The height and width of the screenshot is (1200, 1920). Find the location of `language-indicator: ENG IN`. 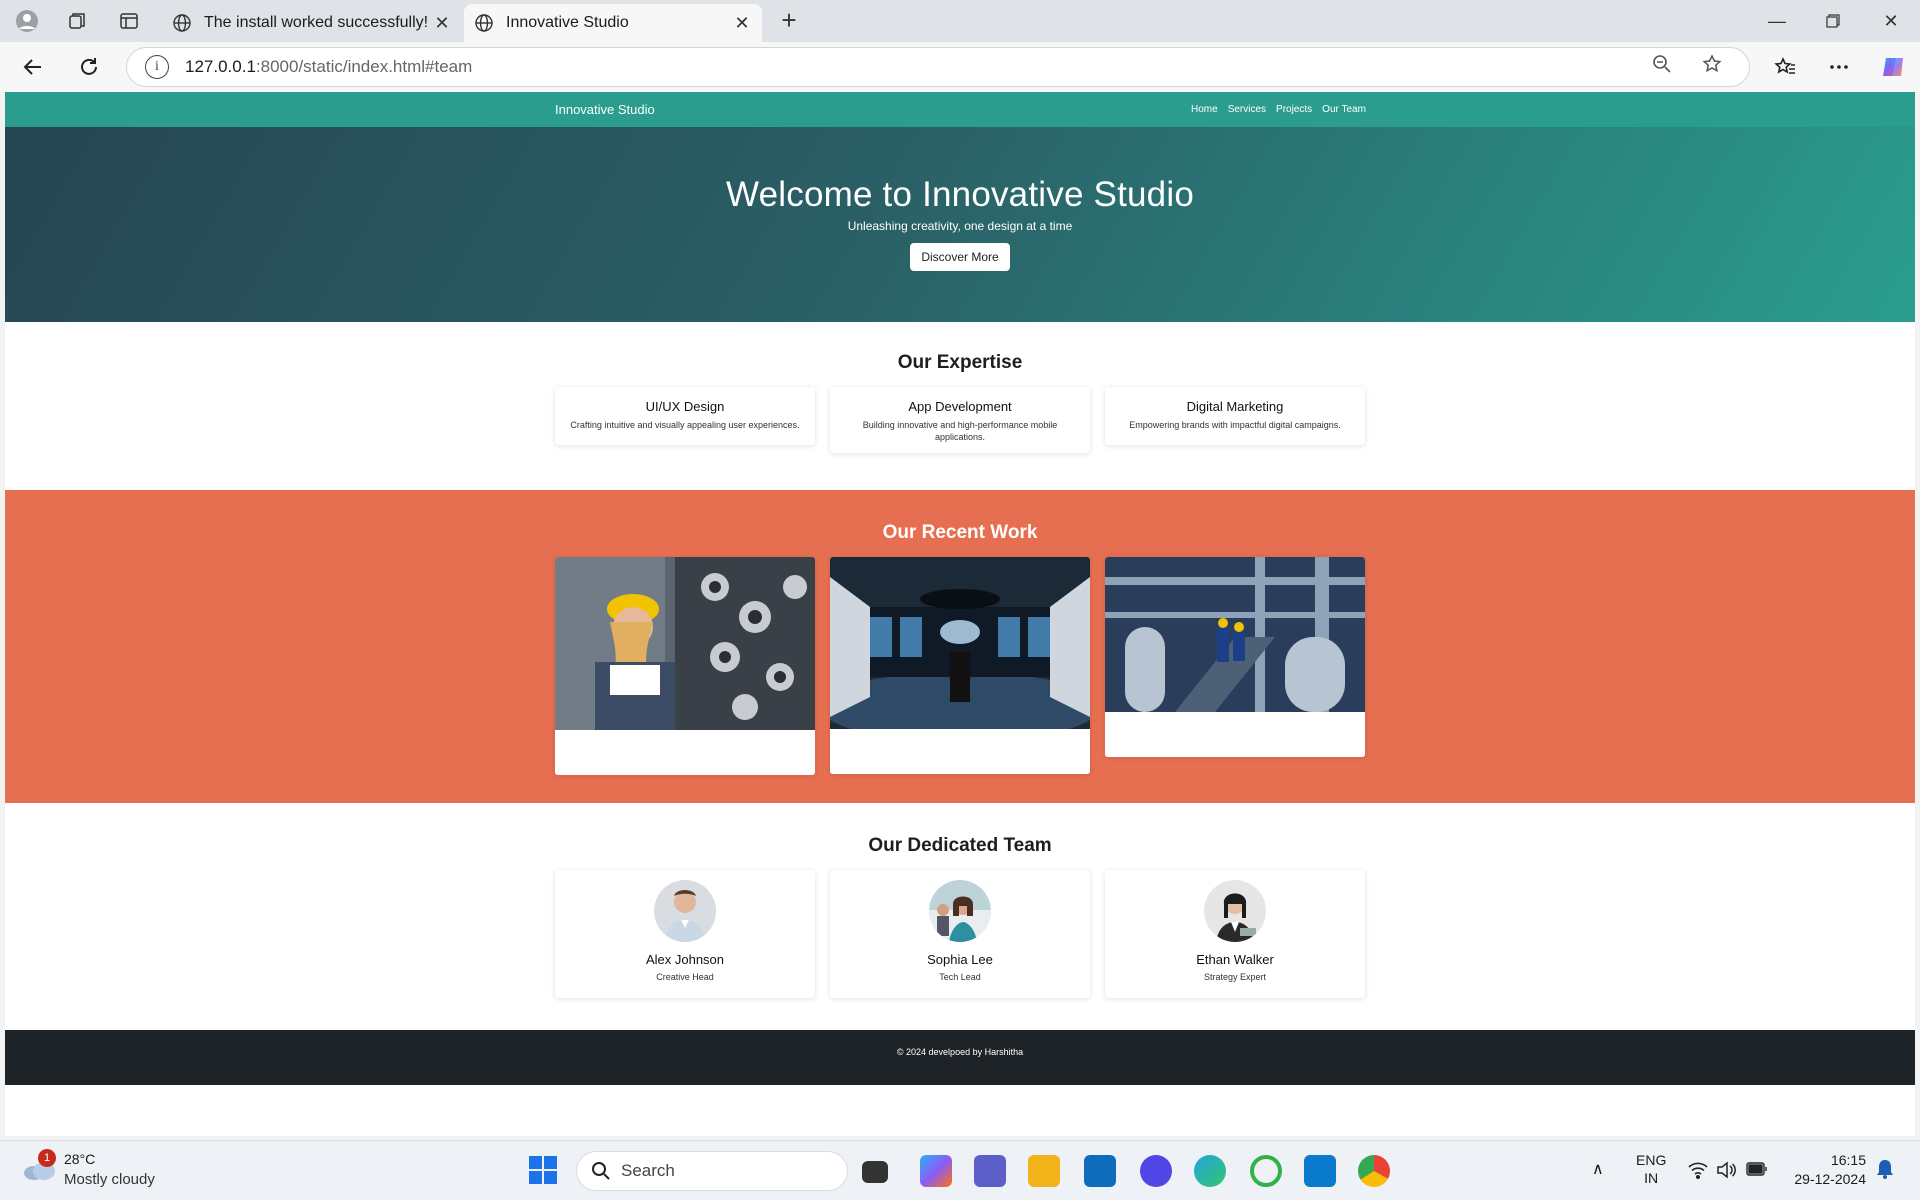

language-indicator: ENG IN is located at coordinates (1651, 1175).